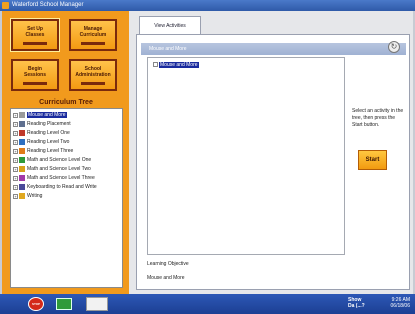  I want to click on button-label-line2: Administration, so click(93, 75).